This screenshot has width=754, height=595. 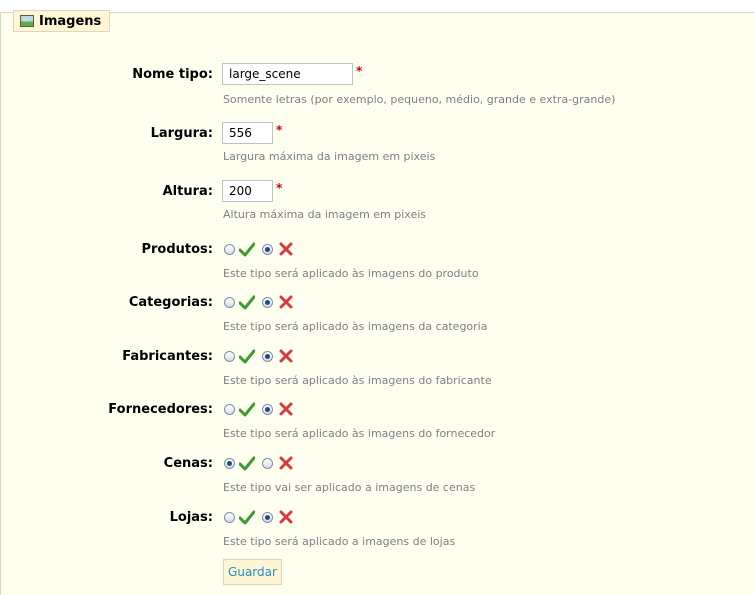 What do you see at coordinates (267, 356) in the screenshot?
I see `fabricantes-no-radio` at bounding box center [267, 356].